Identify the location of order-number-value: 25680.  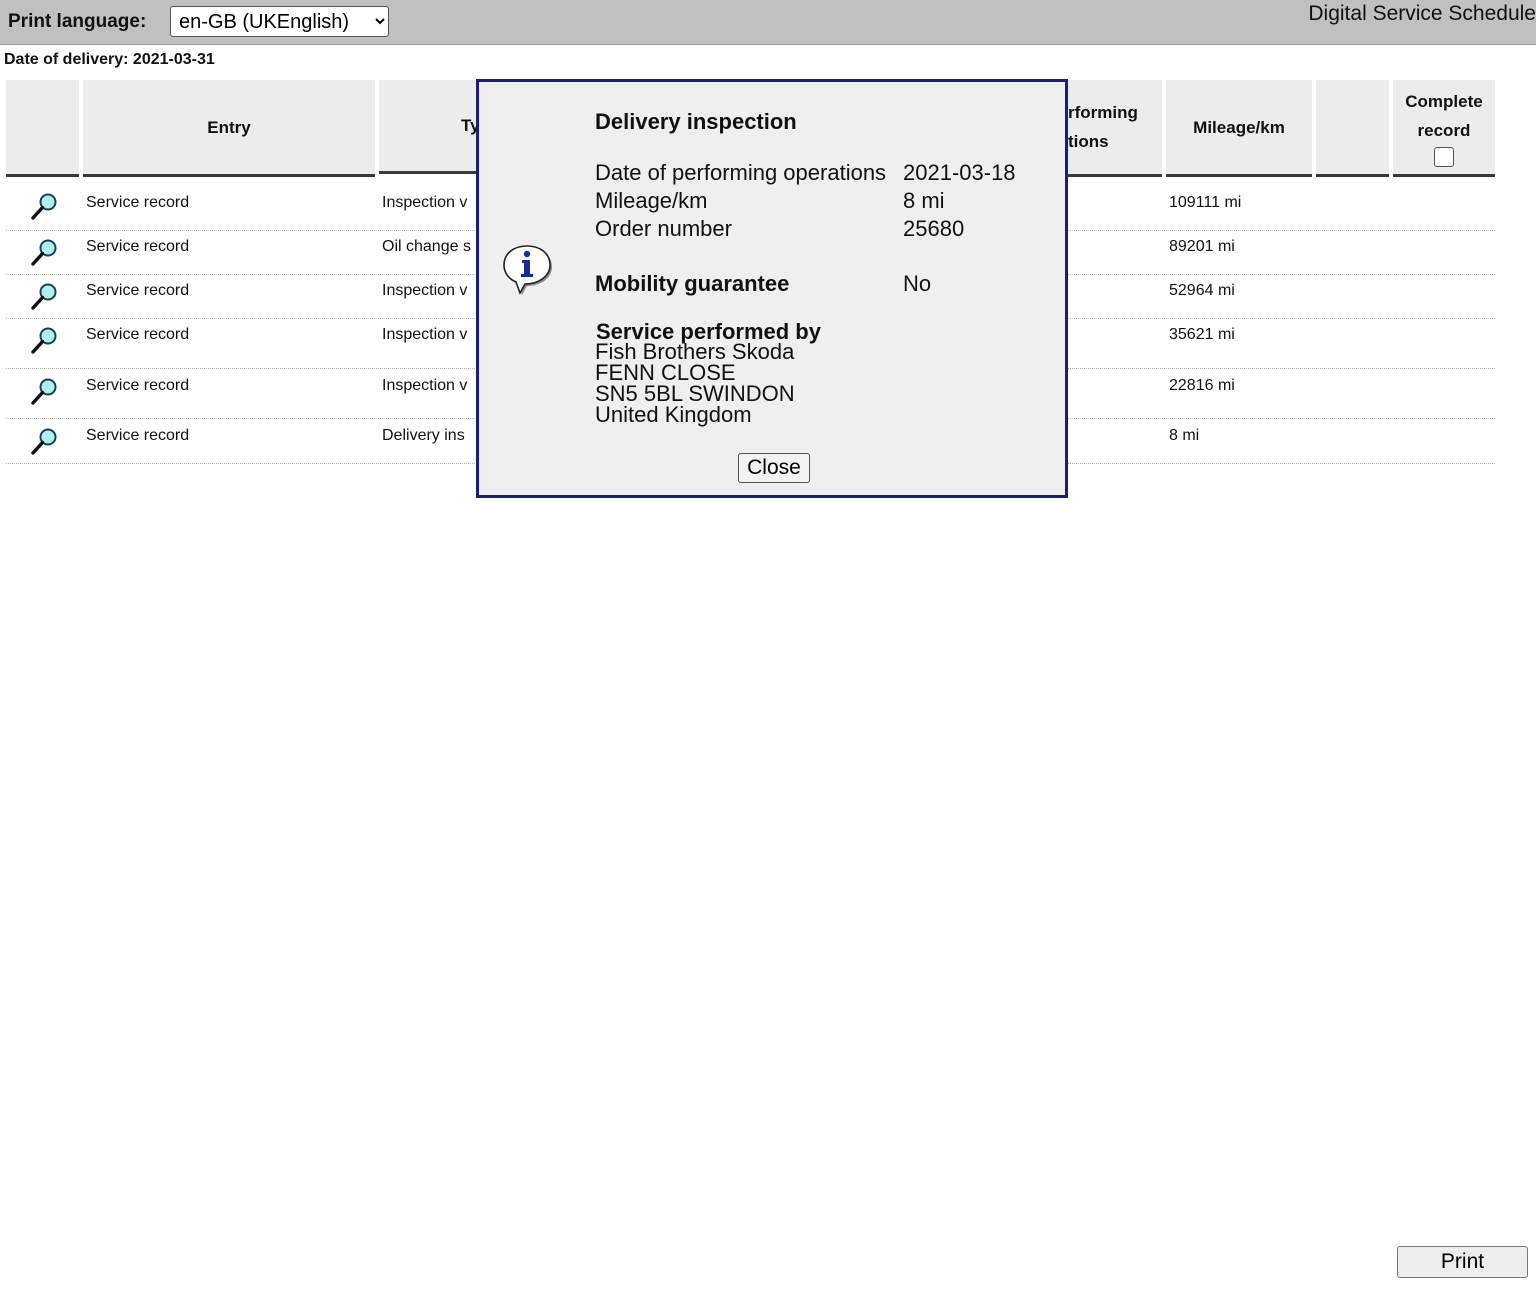
(934, 228).